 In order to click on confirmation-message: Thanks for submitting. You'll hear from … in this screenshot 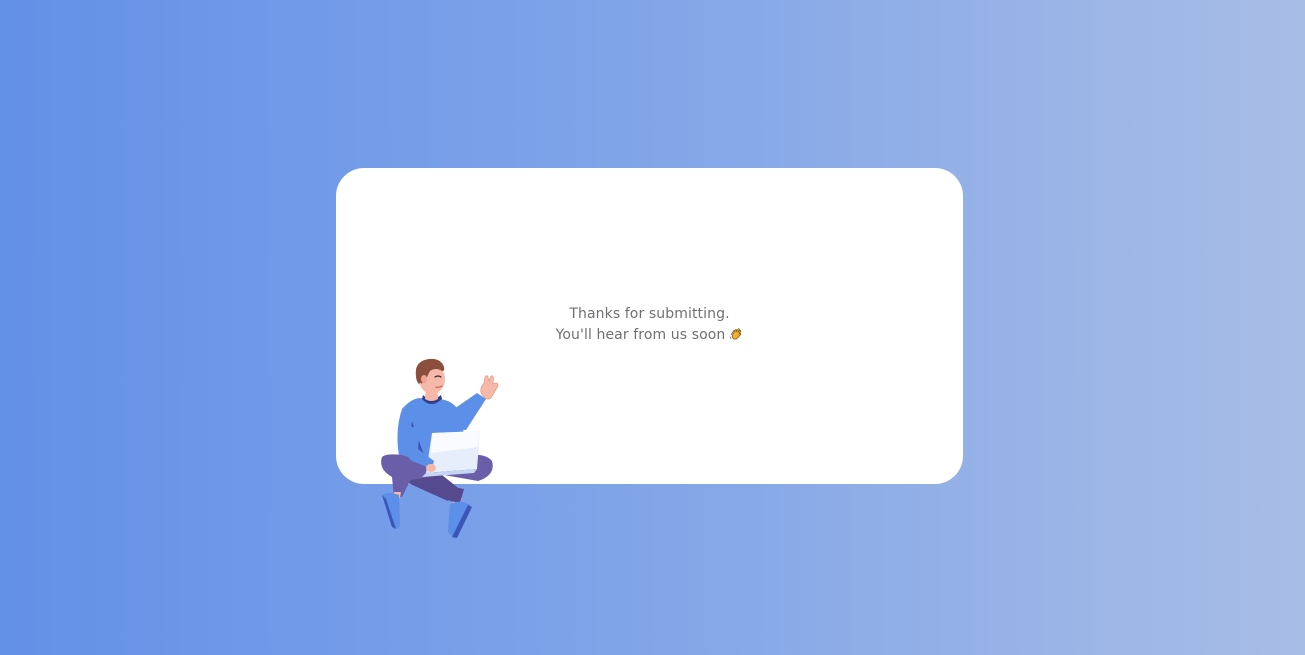, I will do `click(649, 325)`.